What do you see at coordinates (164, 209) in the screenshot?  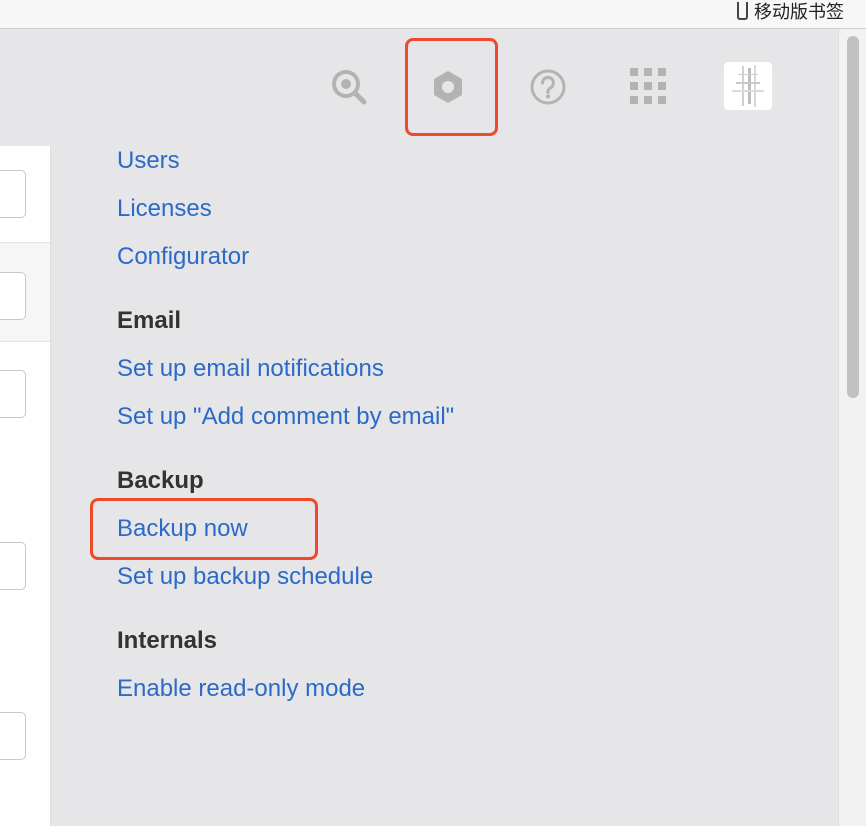 I see `menu-link-licenses: Licenses` at bounding box center [164, 209].